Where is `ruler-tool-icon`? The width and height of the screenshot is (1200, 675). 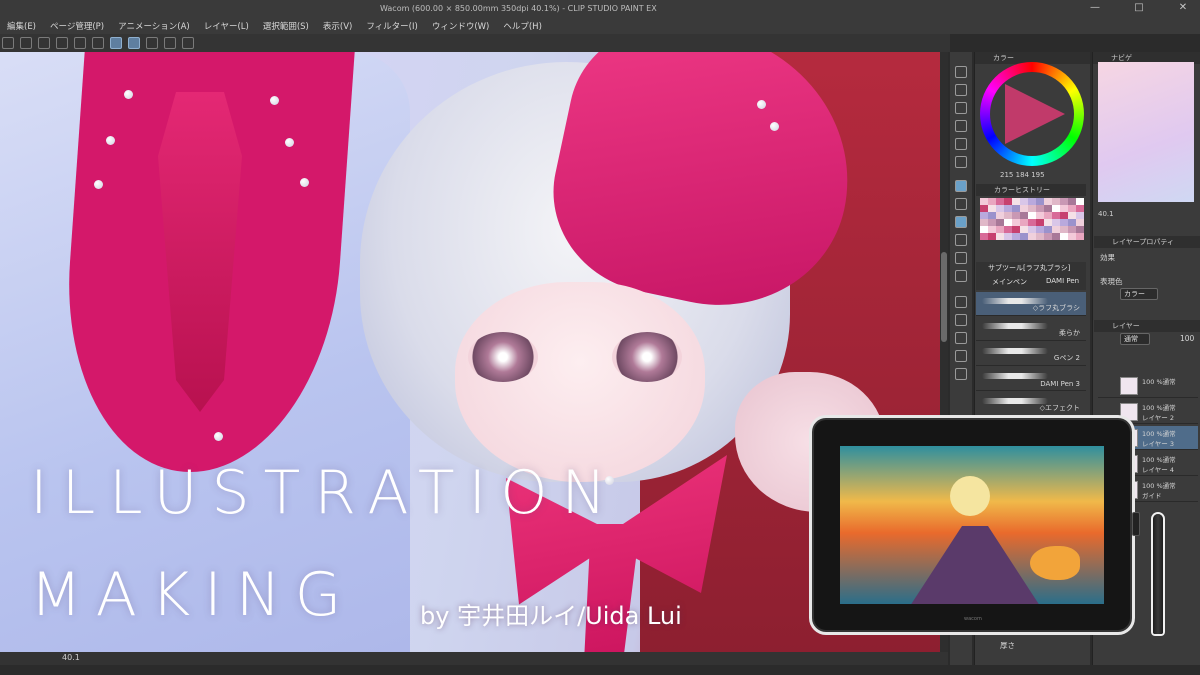 ruler-tool-icon is located at coordinates (961, 374).